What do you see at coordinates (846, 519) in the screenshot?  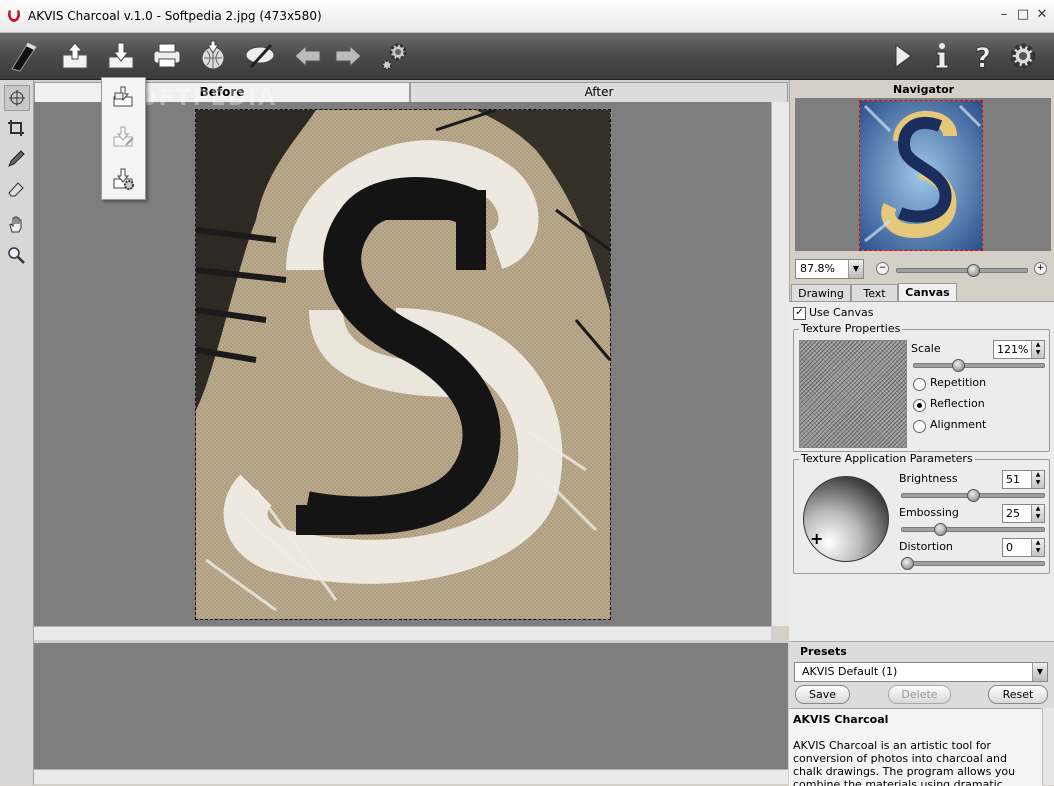 I see `light-direction-sphere` at bounding box center [846, 519].